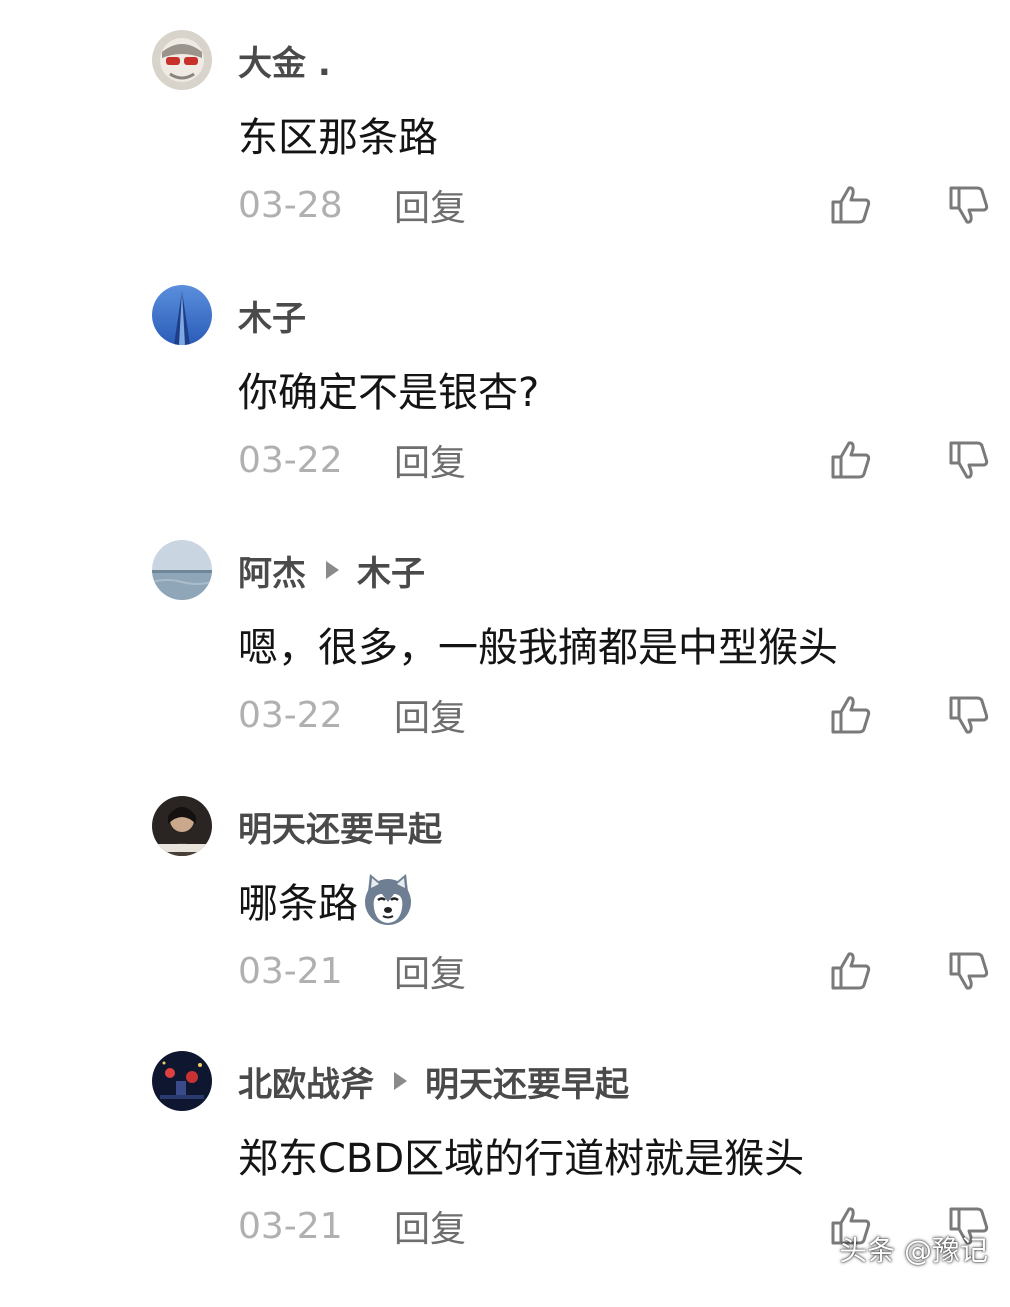 This screenshot has width=1010, height=1307. I want to click on reply-to-username: 明天还要早起, so click(527, 1081).